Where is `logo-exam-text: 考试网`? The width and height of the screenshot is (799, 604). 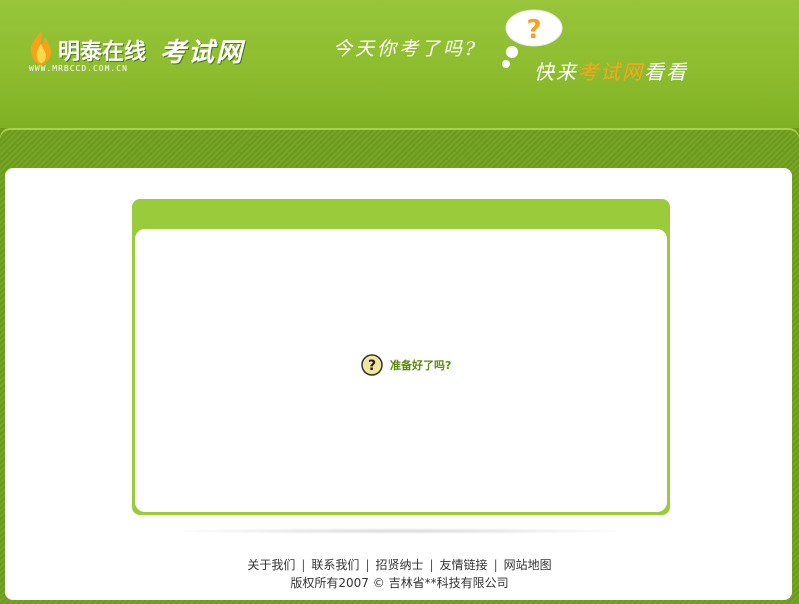
logo-exam-text: 考试网 is located at coordinates (202, 53).